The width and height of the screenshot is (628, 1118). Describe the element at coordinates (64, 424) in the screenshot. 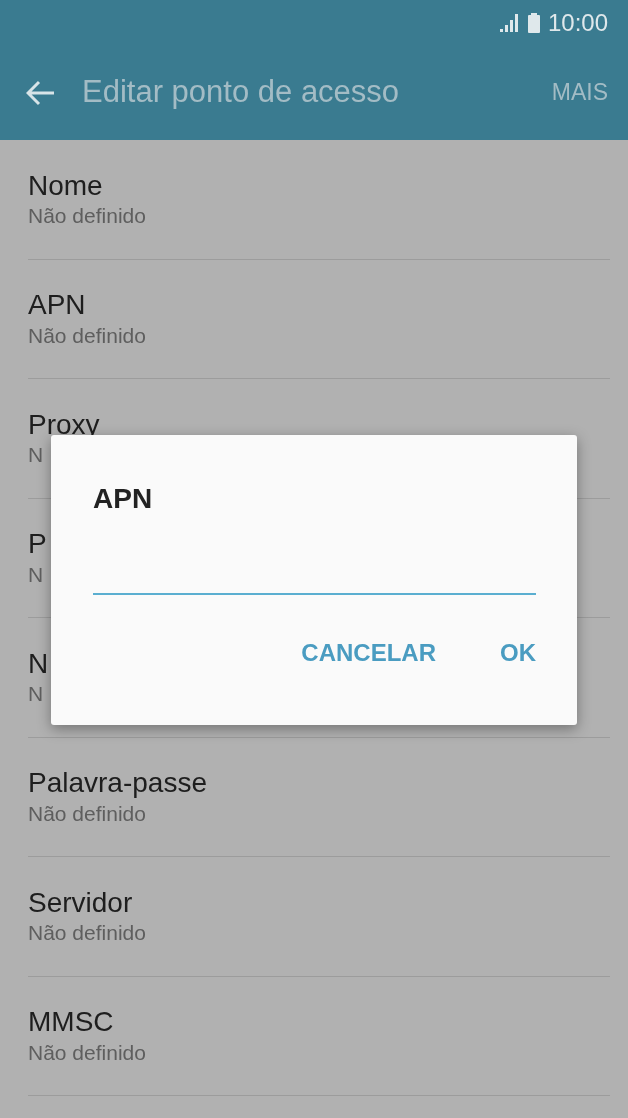

I see `setting-title: Proxy` at that location.